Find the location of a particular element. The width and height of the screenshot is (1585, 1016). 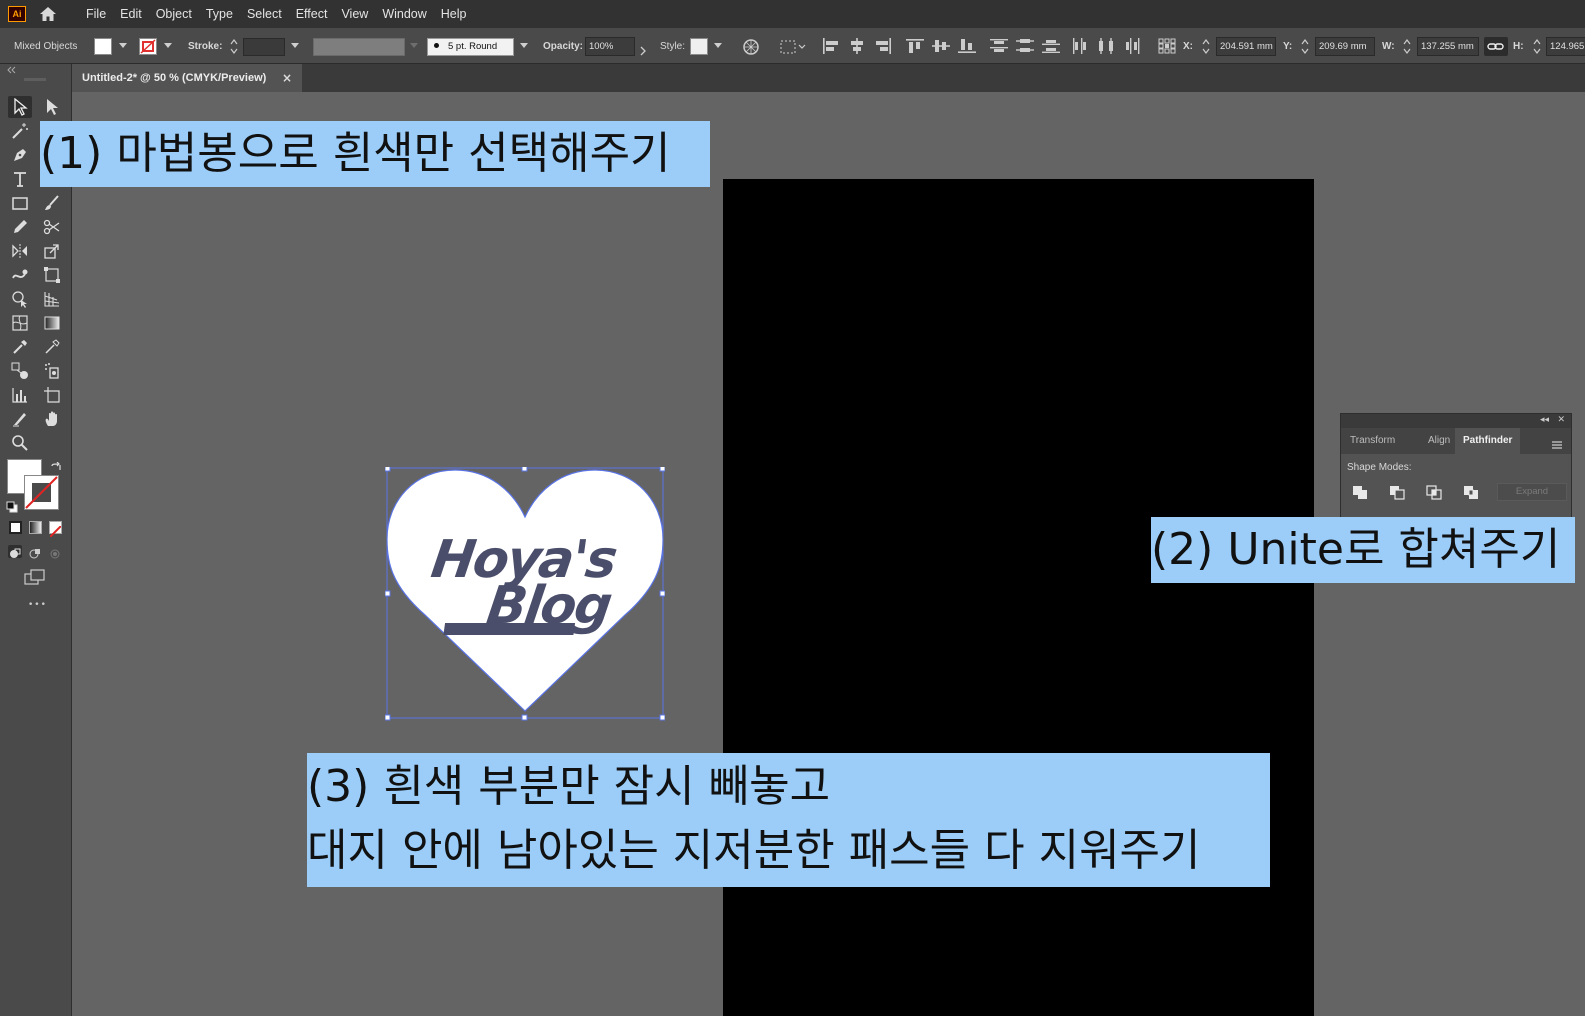

stroke-color-box is located at coordinates (41, 492).